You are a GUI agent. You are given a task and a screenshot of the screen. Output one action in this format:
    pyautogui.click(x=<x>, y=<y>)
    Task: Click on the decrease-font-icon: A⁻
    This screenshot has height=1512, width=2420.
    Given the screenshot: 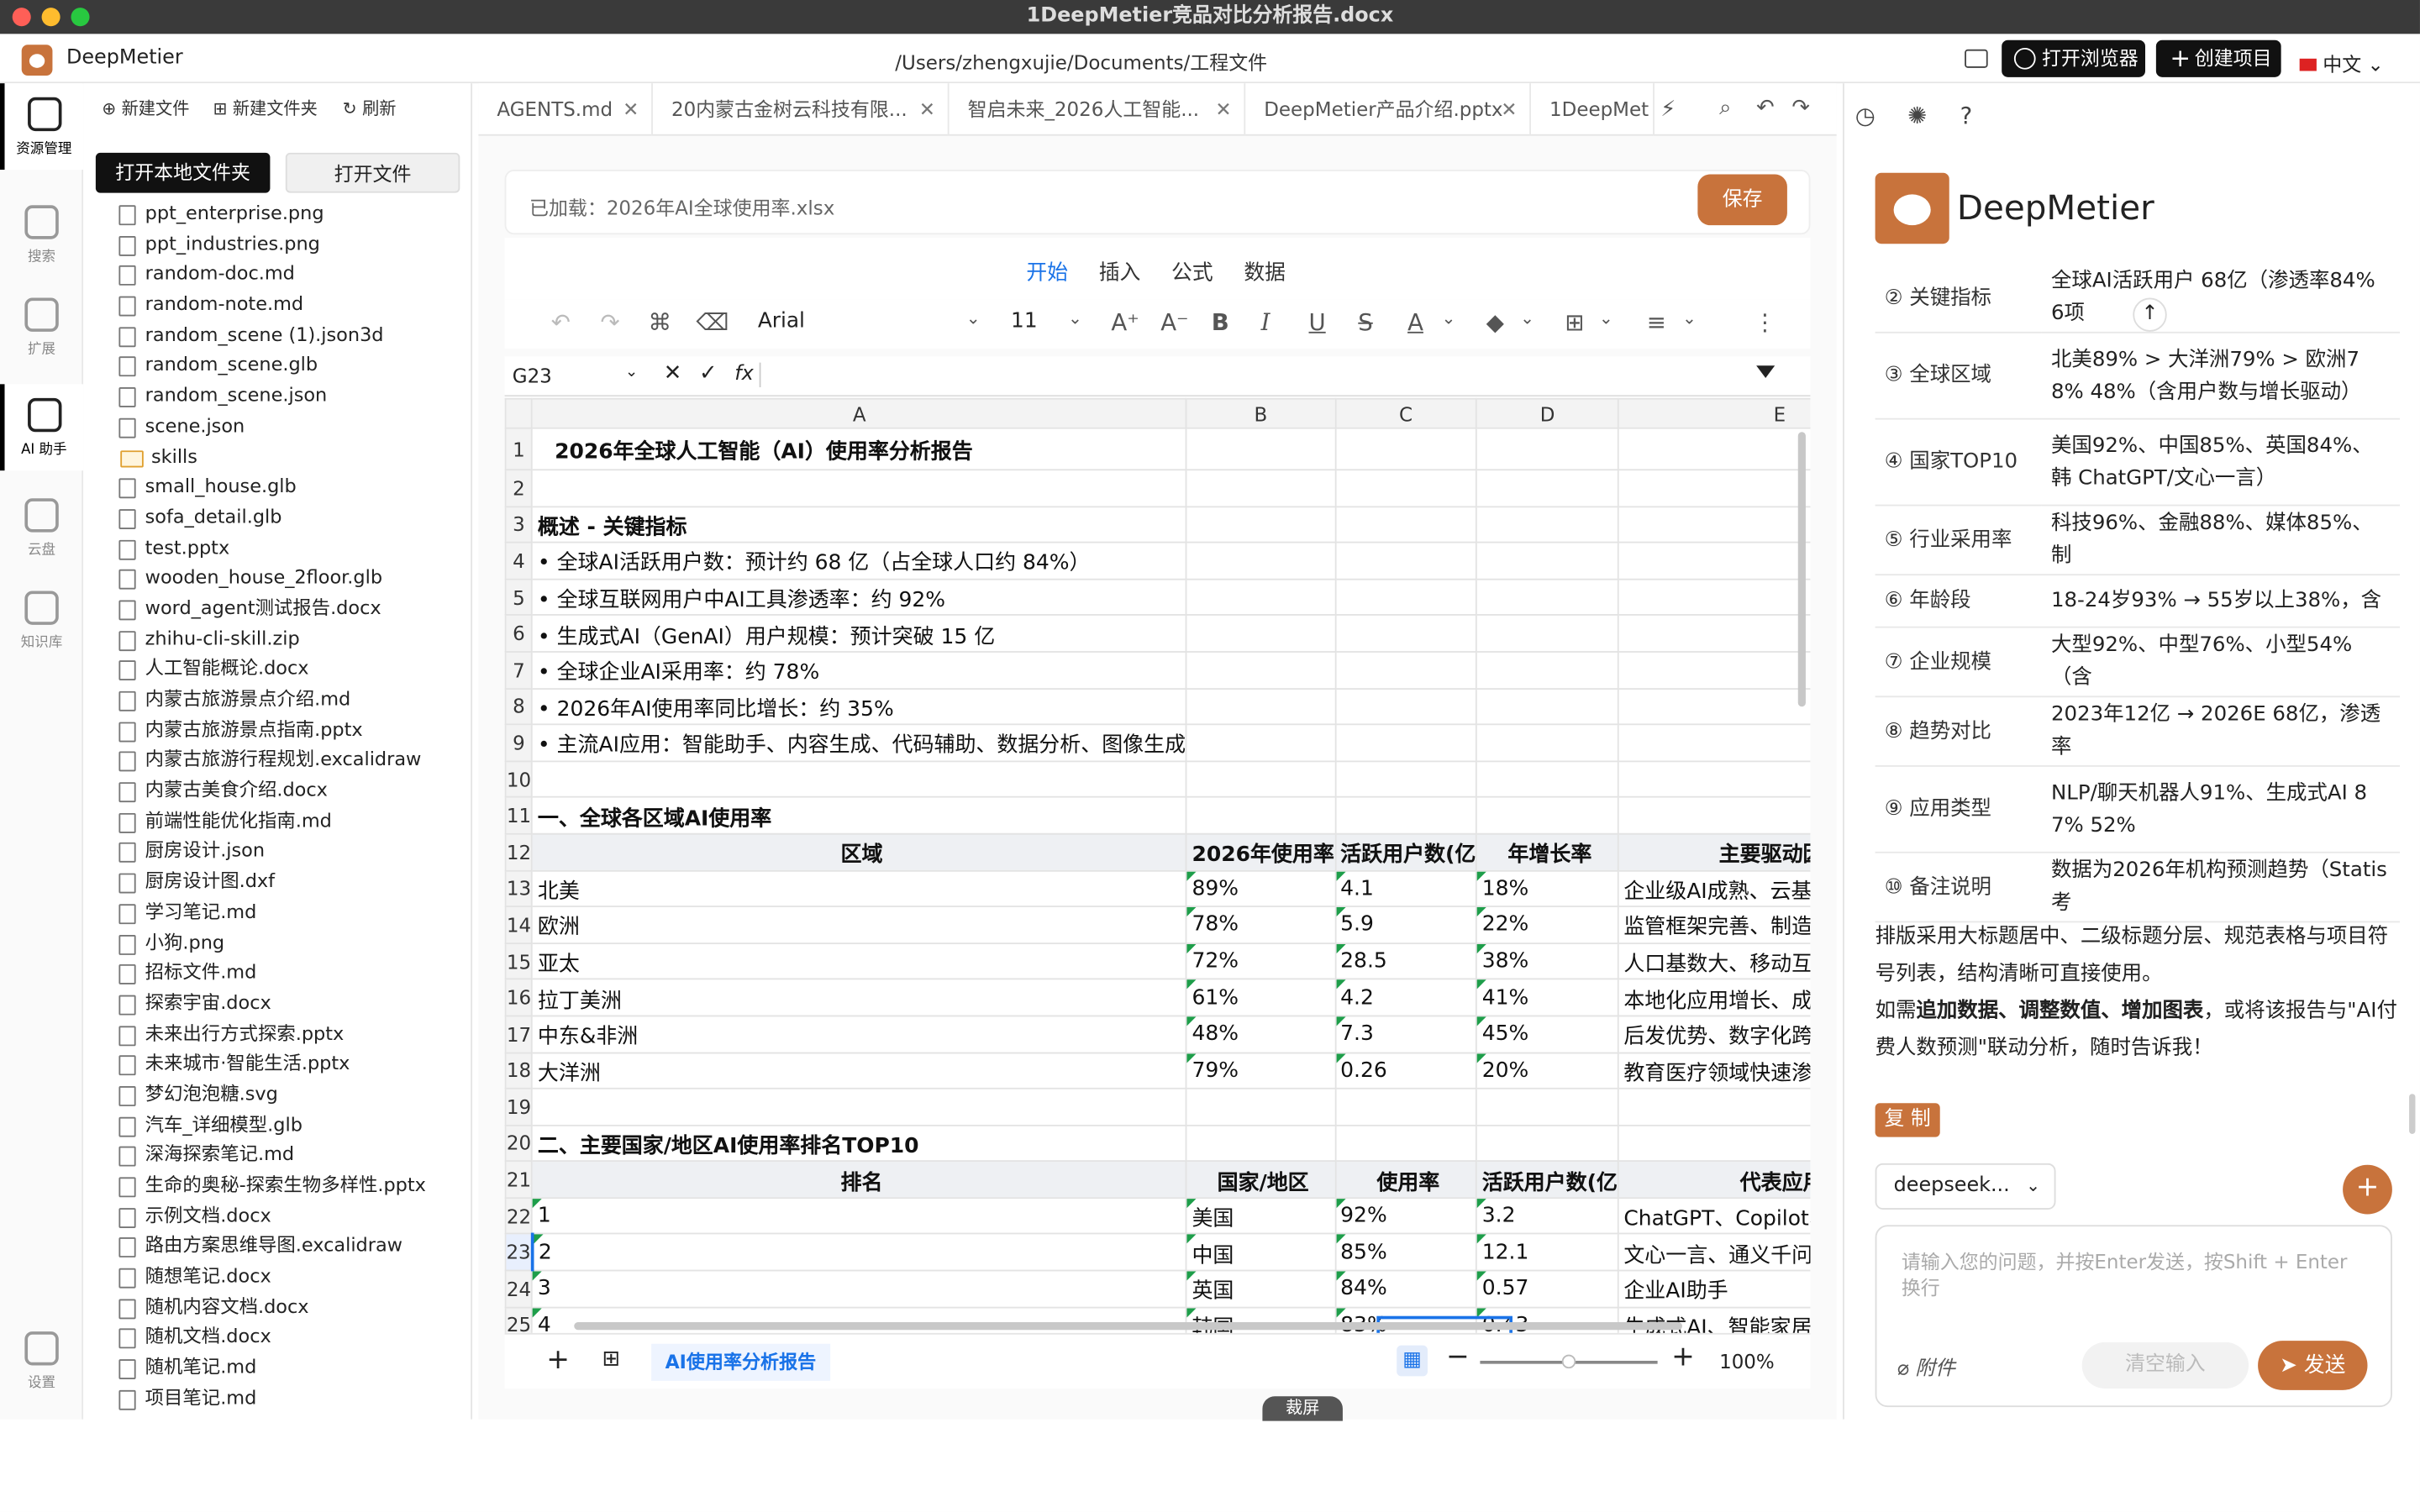 What is the action you would take?
    pyautogui.click(x=1174, y=322)
    